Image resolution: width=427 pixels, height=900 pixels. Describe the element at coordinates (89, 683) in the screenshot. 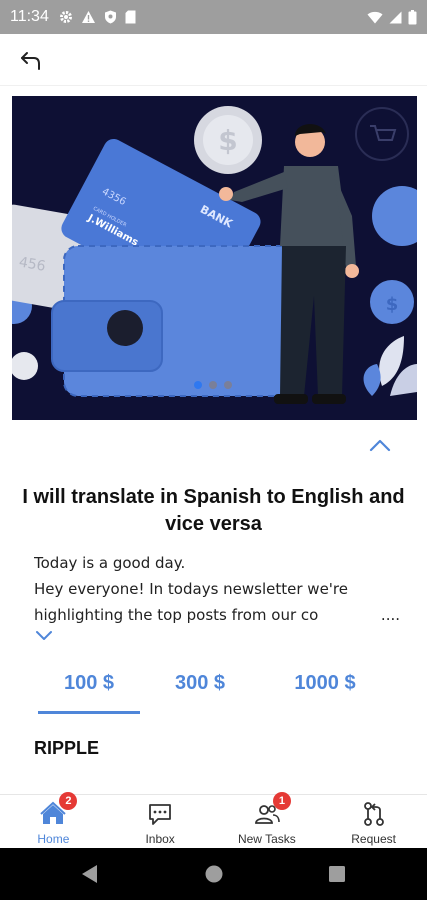

I see `price-tab-basic: 100 $` at that location.